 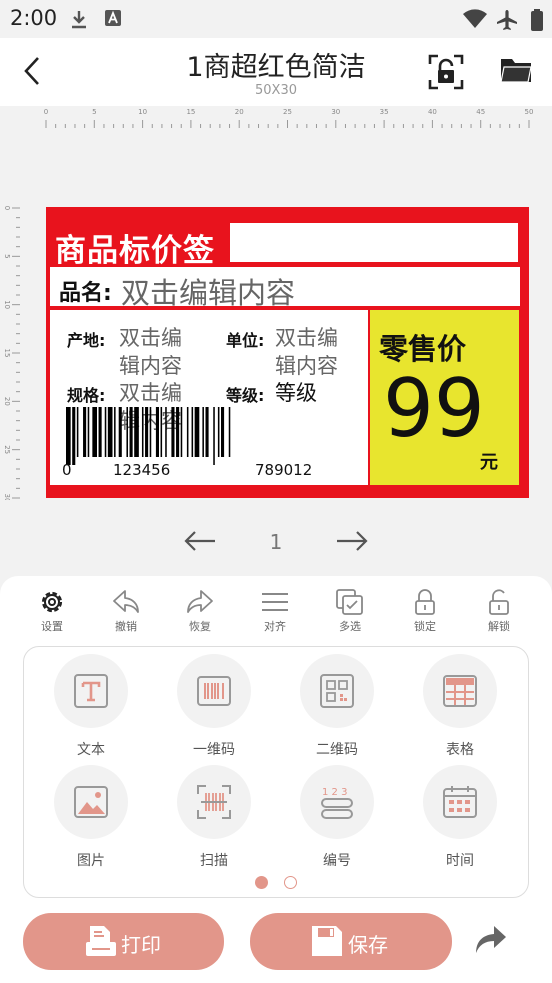 I want to click on origin-value-1: 双击编, so click(x=150, y=337).